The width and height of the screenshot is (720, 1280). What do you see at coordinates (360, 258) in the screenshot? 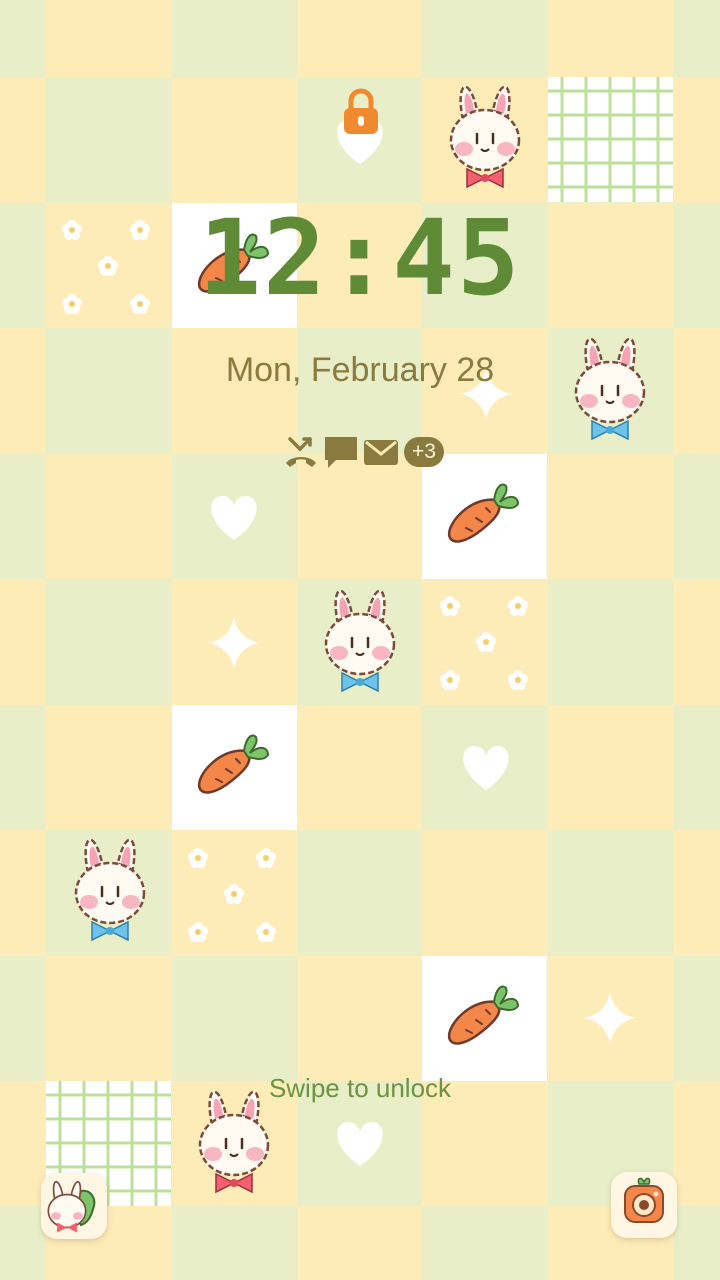
I see `clock-time: 12:45` at bounding box center [360, 258].